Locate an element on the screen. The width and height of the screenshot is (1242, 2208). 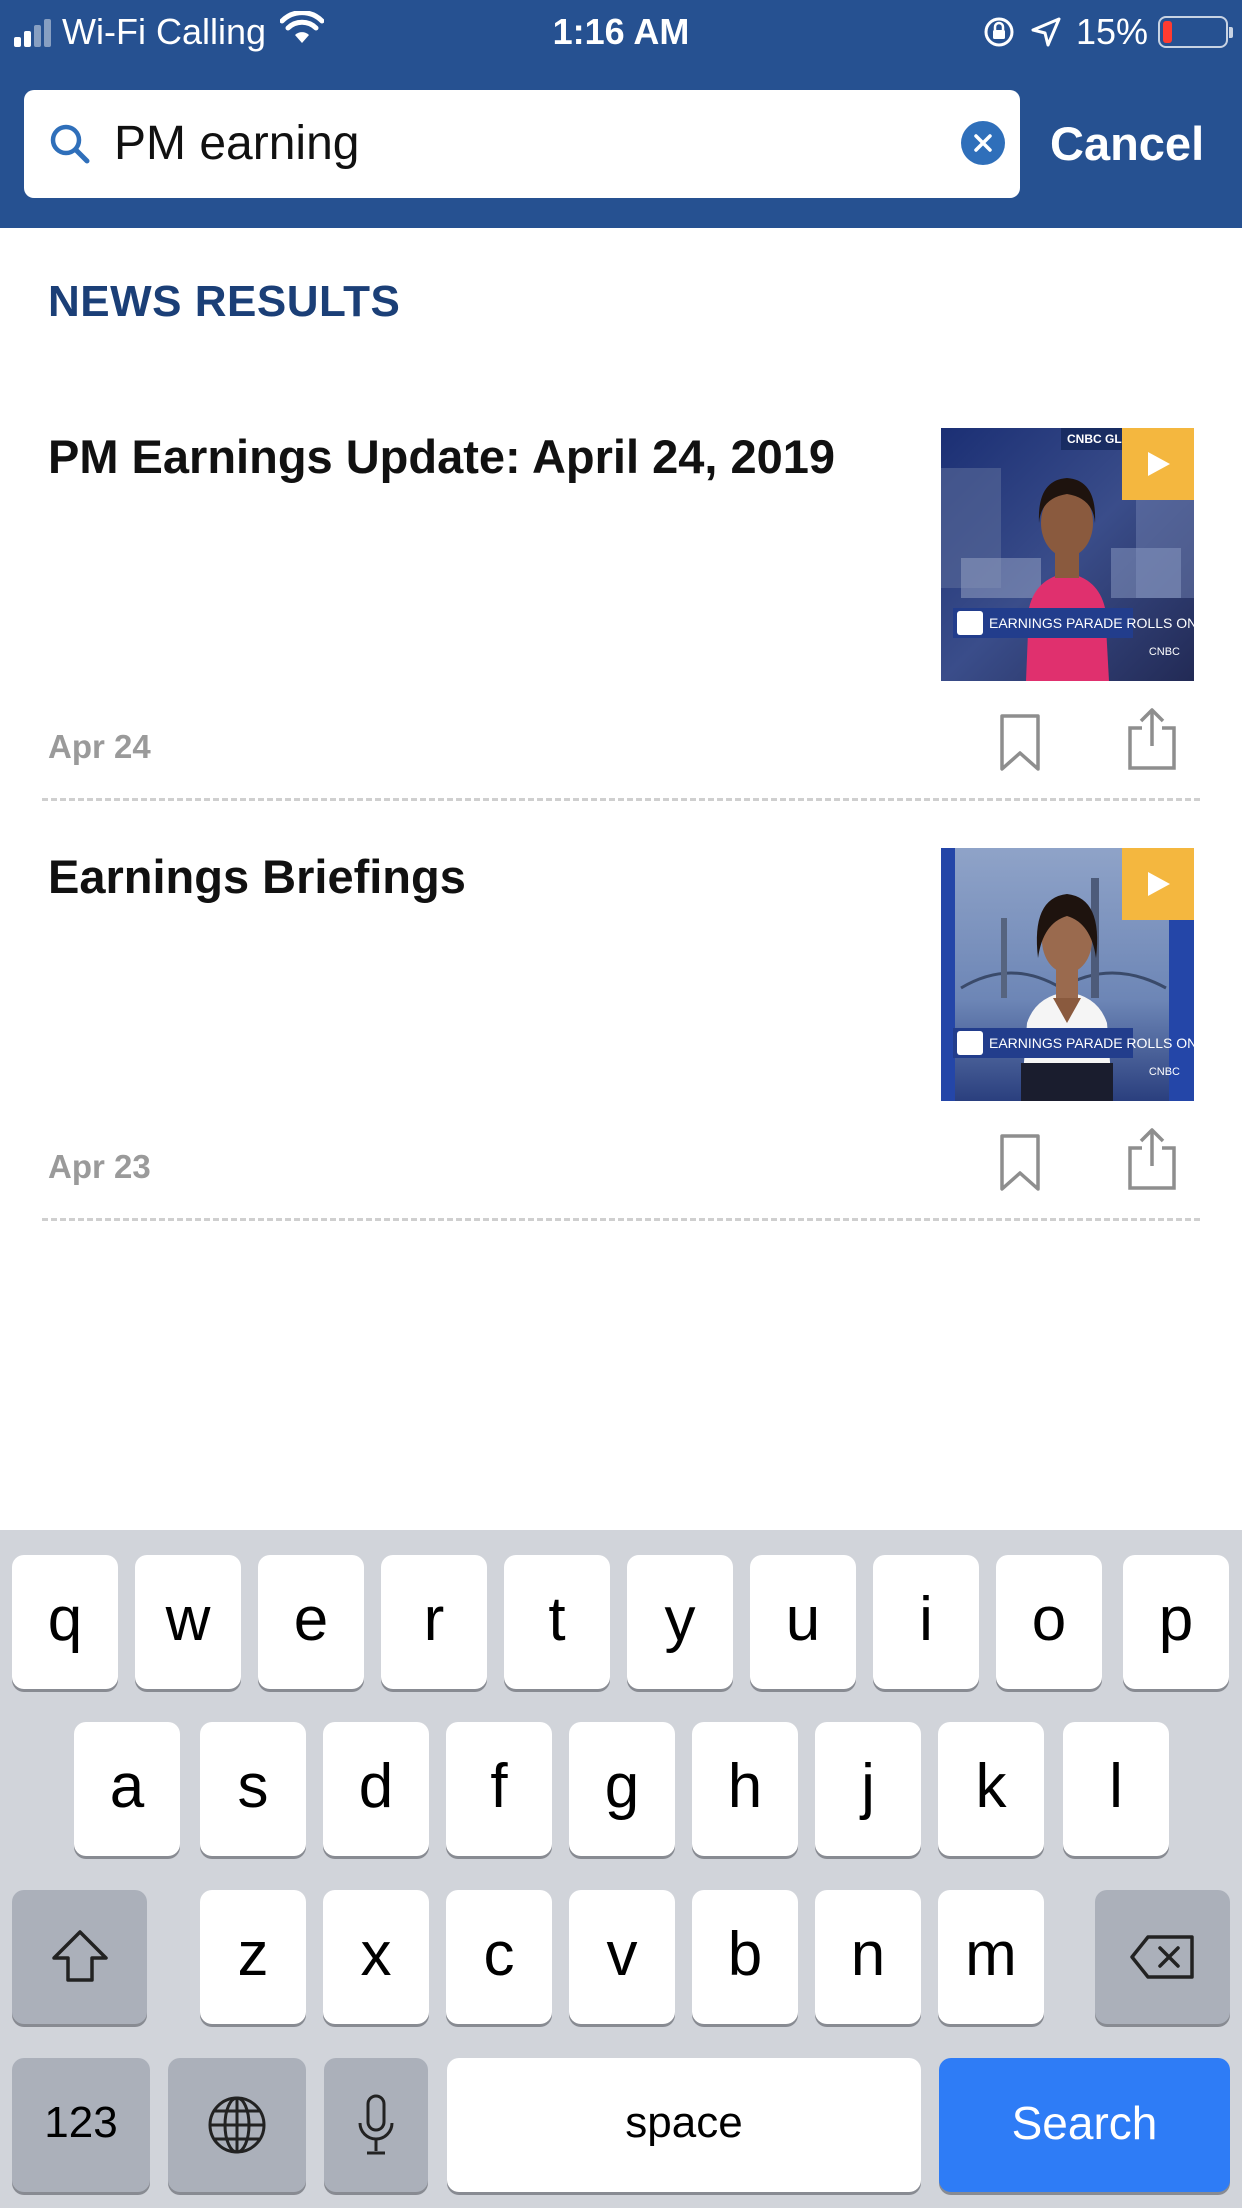
article-date: Apr 23 is located at coordinates (99, 1166).